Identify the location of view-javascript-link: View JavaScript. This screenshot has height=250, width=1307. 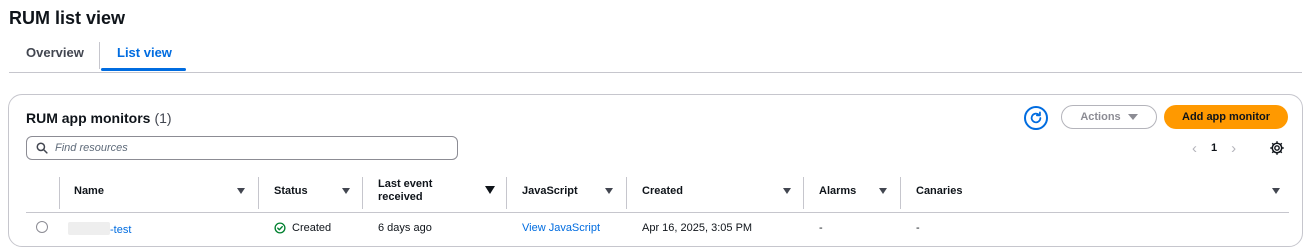
(561, 228).